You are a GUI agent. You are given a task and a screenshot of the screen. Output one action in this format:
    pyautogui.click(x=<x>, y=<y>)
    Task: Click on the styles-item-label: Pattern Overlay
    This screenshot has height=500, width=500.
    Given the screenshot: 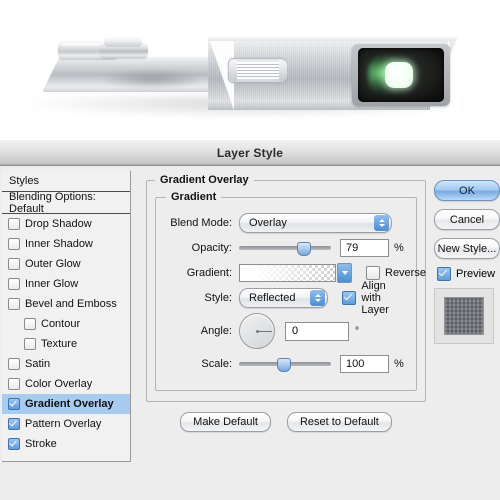 What is the action you would take?
    pyautogui.click(x=63, y=424)
    